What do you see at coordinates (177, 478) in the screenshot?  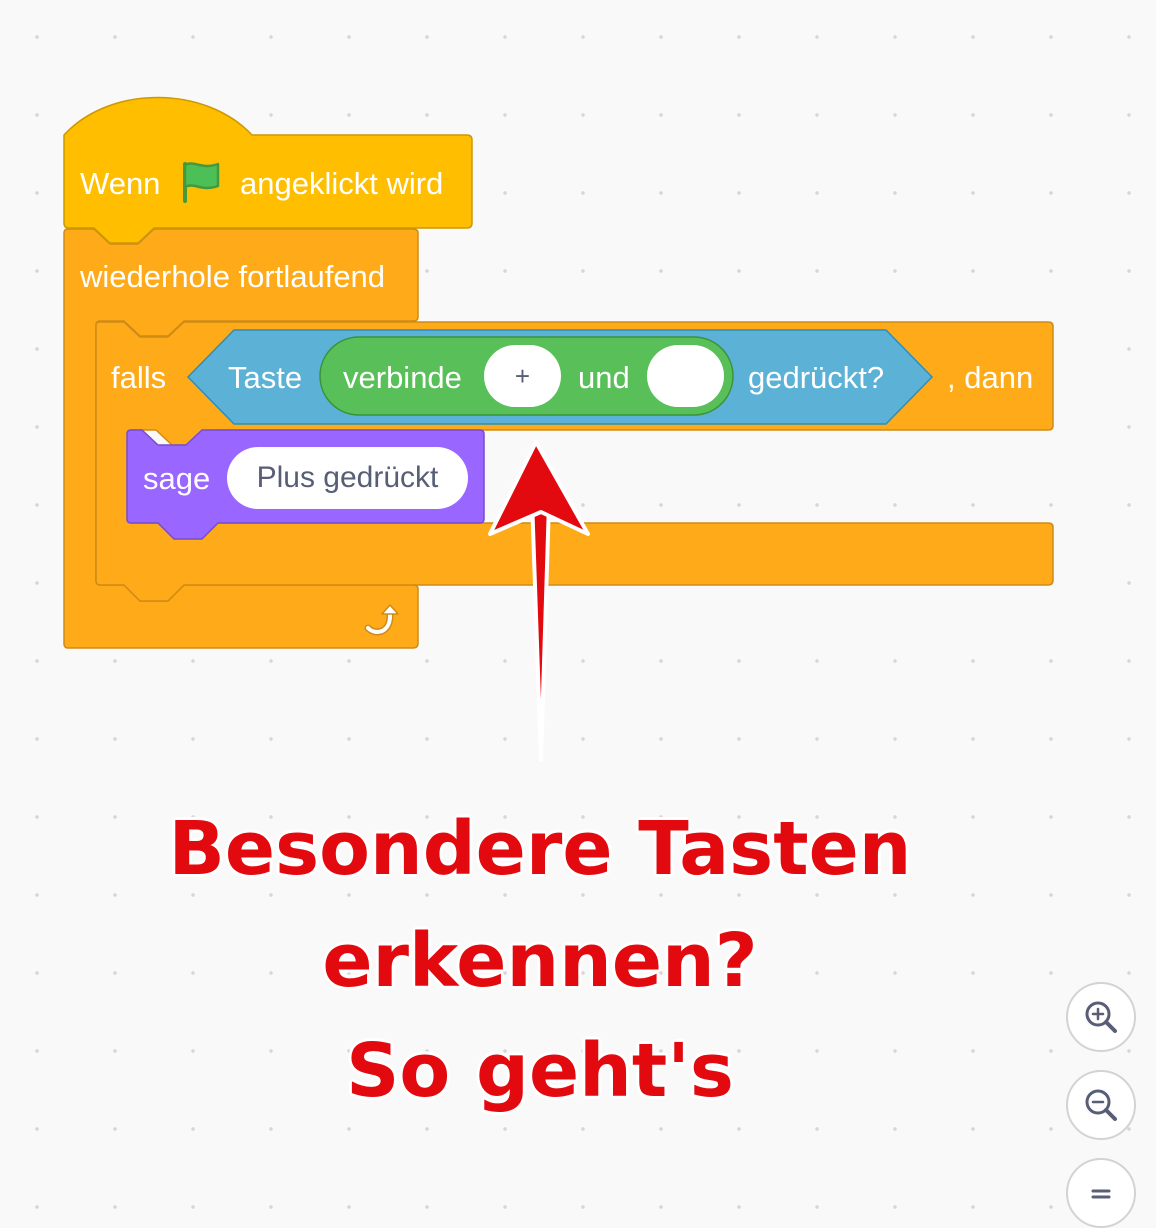 I see `say-label: sage` at bounding box center [177, 478].